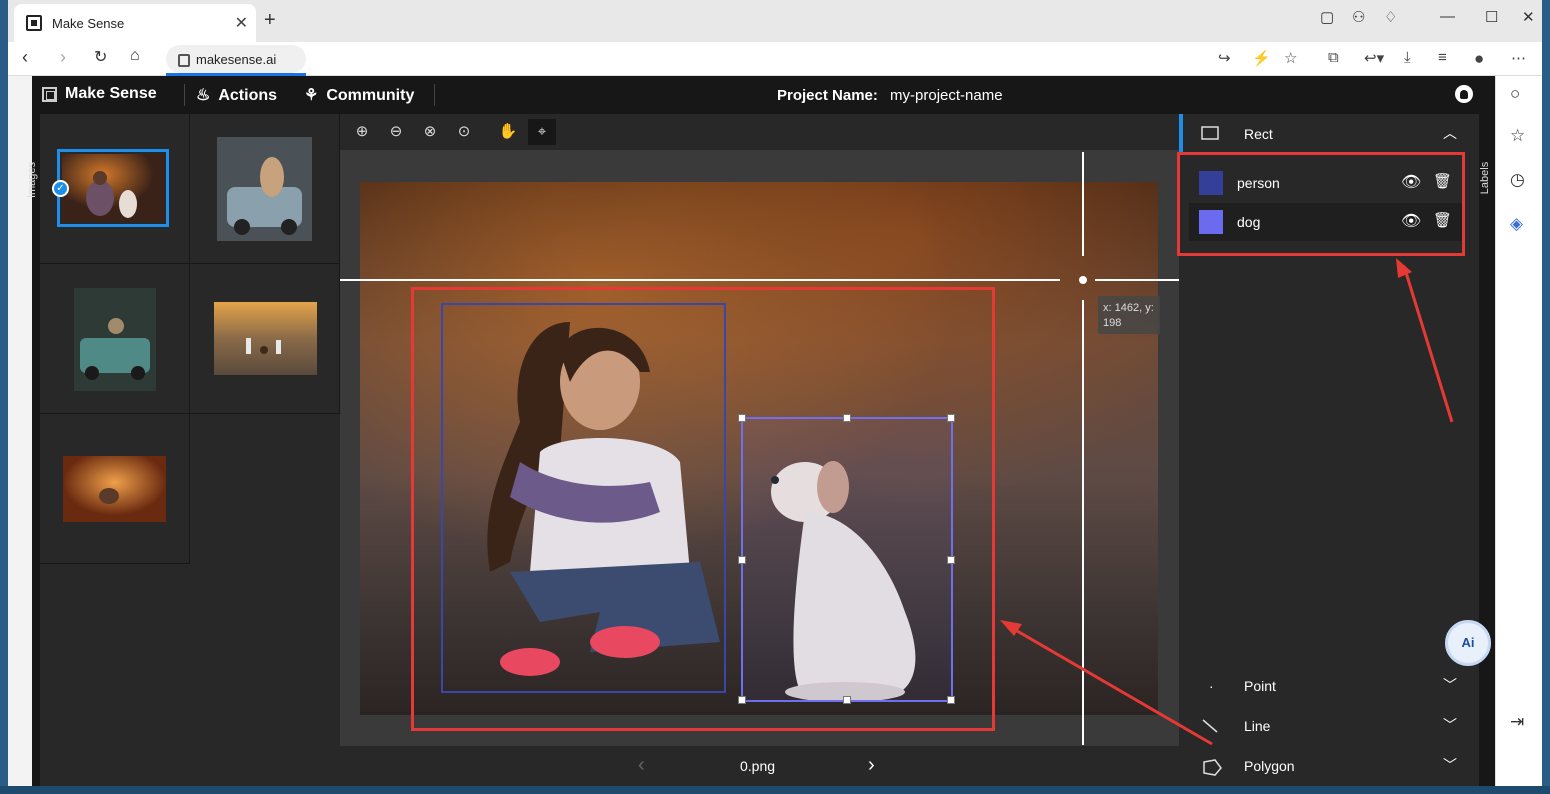 The width and height of the screenshot is (1550, 794). I want to click on extensions-icon: ⧉, so click(1333, 57).